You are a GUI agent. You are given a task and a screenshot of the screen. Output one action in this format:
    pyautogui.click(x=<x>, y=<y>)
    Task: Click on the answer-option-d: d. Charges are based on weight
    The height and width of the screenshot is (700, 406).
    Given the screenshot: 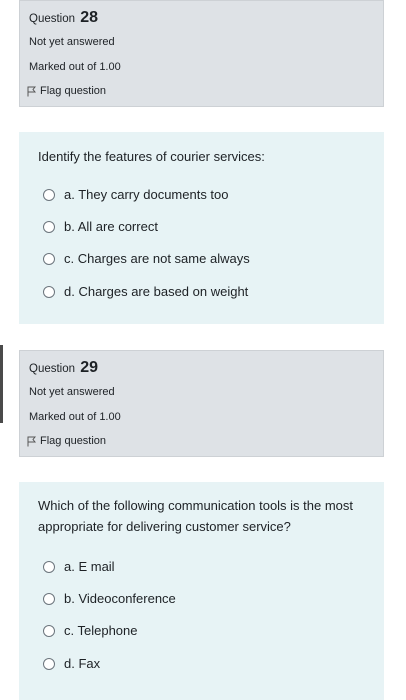 What is the action you would take?
    pyautogui.click(x=145, y=291)
    